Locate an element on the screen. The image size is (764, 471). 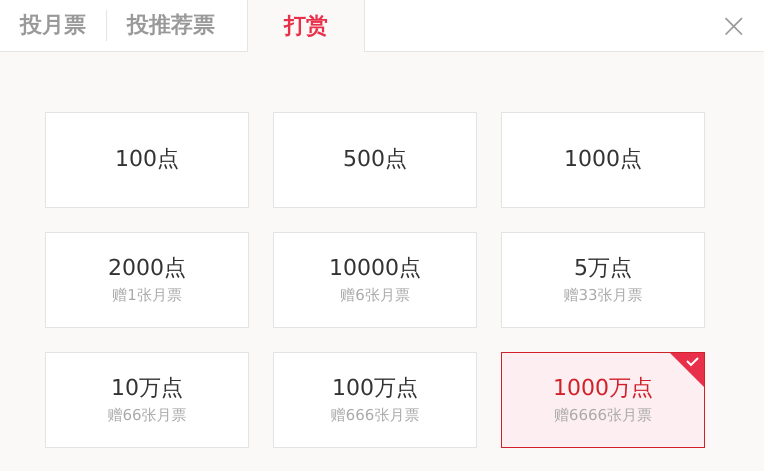
amount-option: 1000万点 赠6666张月票 is located at coordinates (603, 400).